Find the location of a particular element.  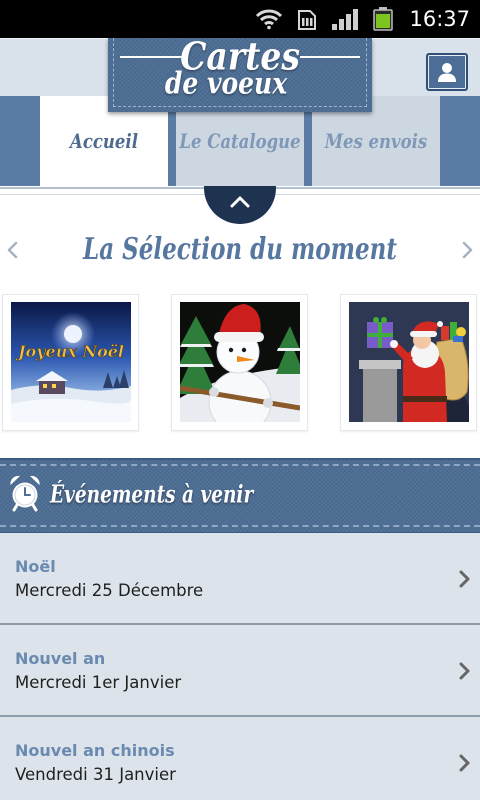

event-item-nouvel-an: Nouvel an Mercredi 1er Janvier is located at coordinates (240, 670).